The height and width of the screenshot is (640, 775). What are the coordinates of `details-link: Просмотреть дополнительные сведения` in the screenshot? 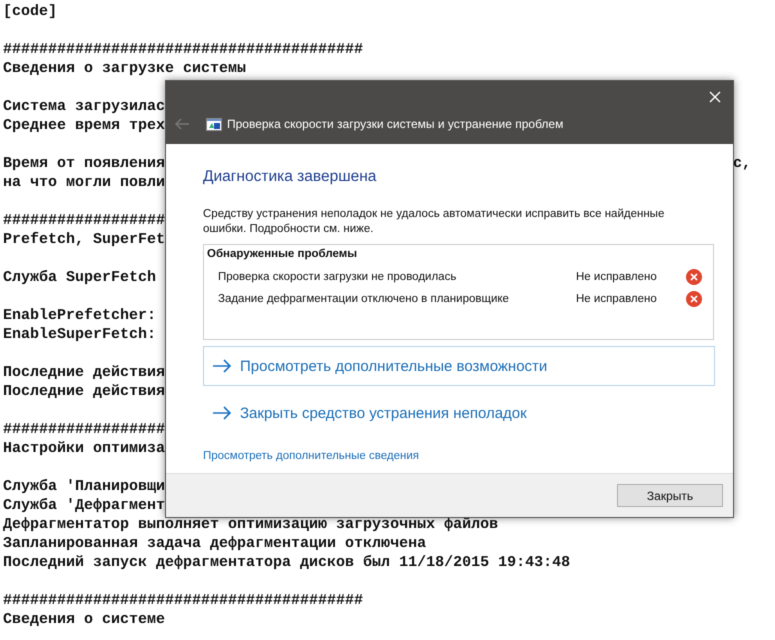 It's located at (311, 456).